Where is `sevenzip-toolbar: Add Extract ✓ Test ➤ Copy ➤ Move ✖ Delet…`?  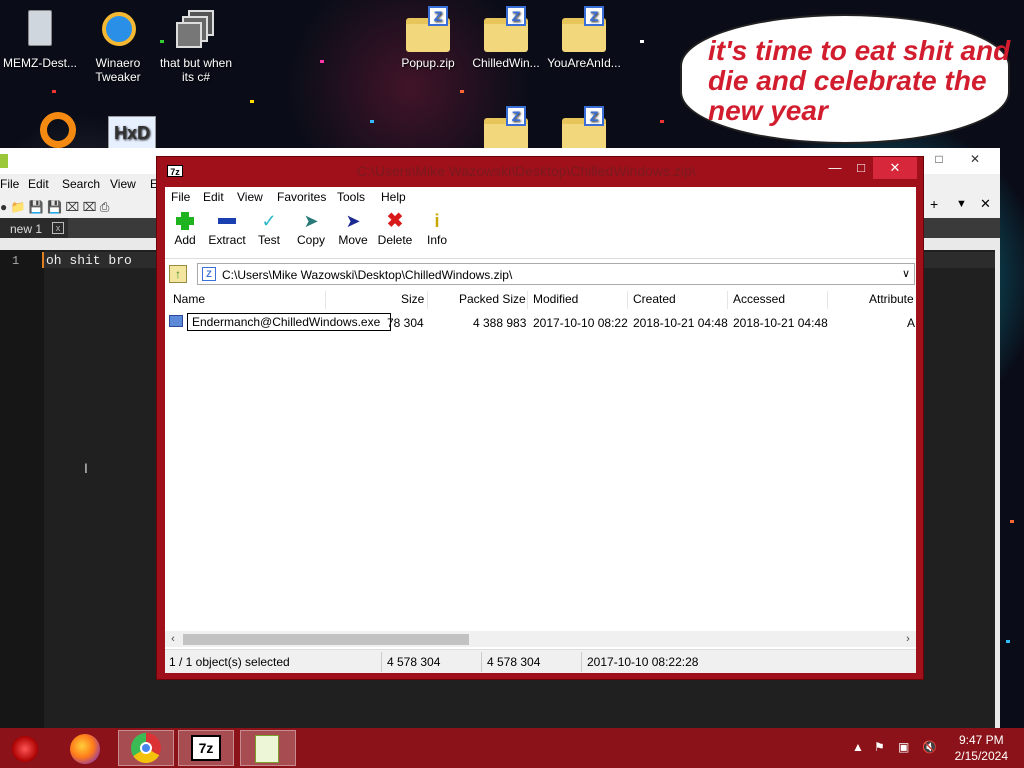
sevenzip-toolbar: Add Extract ✓ Test ➤ Copy ➤ Move ✖ Delet… is located at coordinates (540, 234).